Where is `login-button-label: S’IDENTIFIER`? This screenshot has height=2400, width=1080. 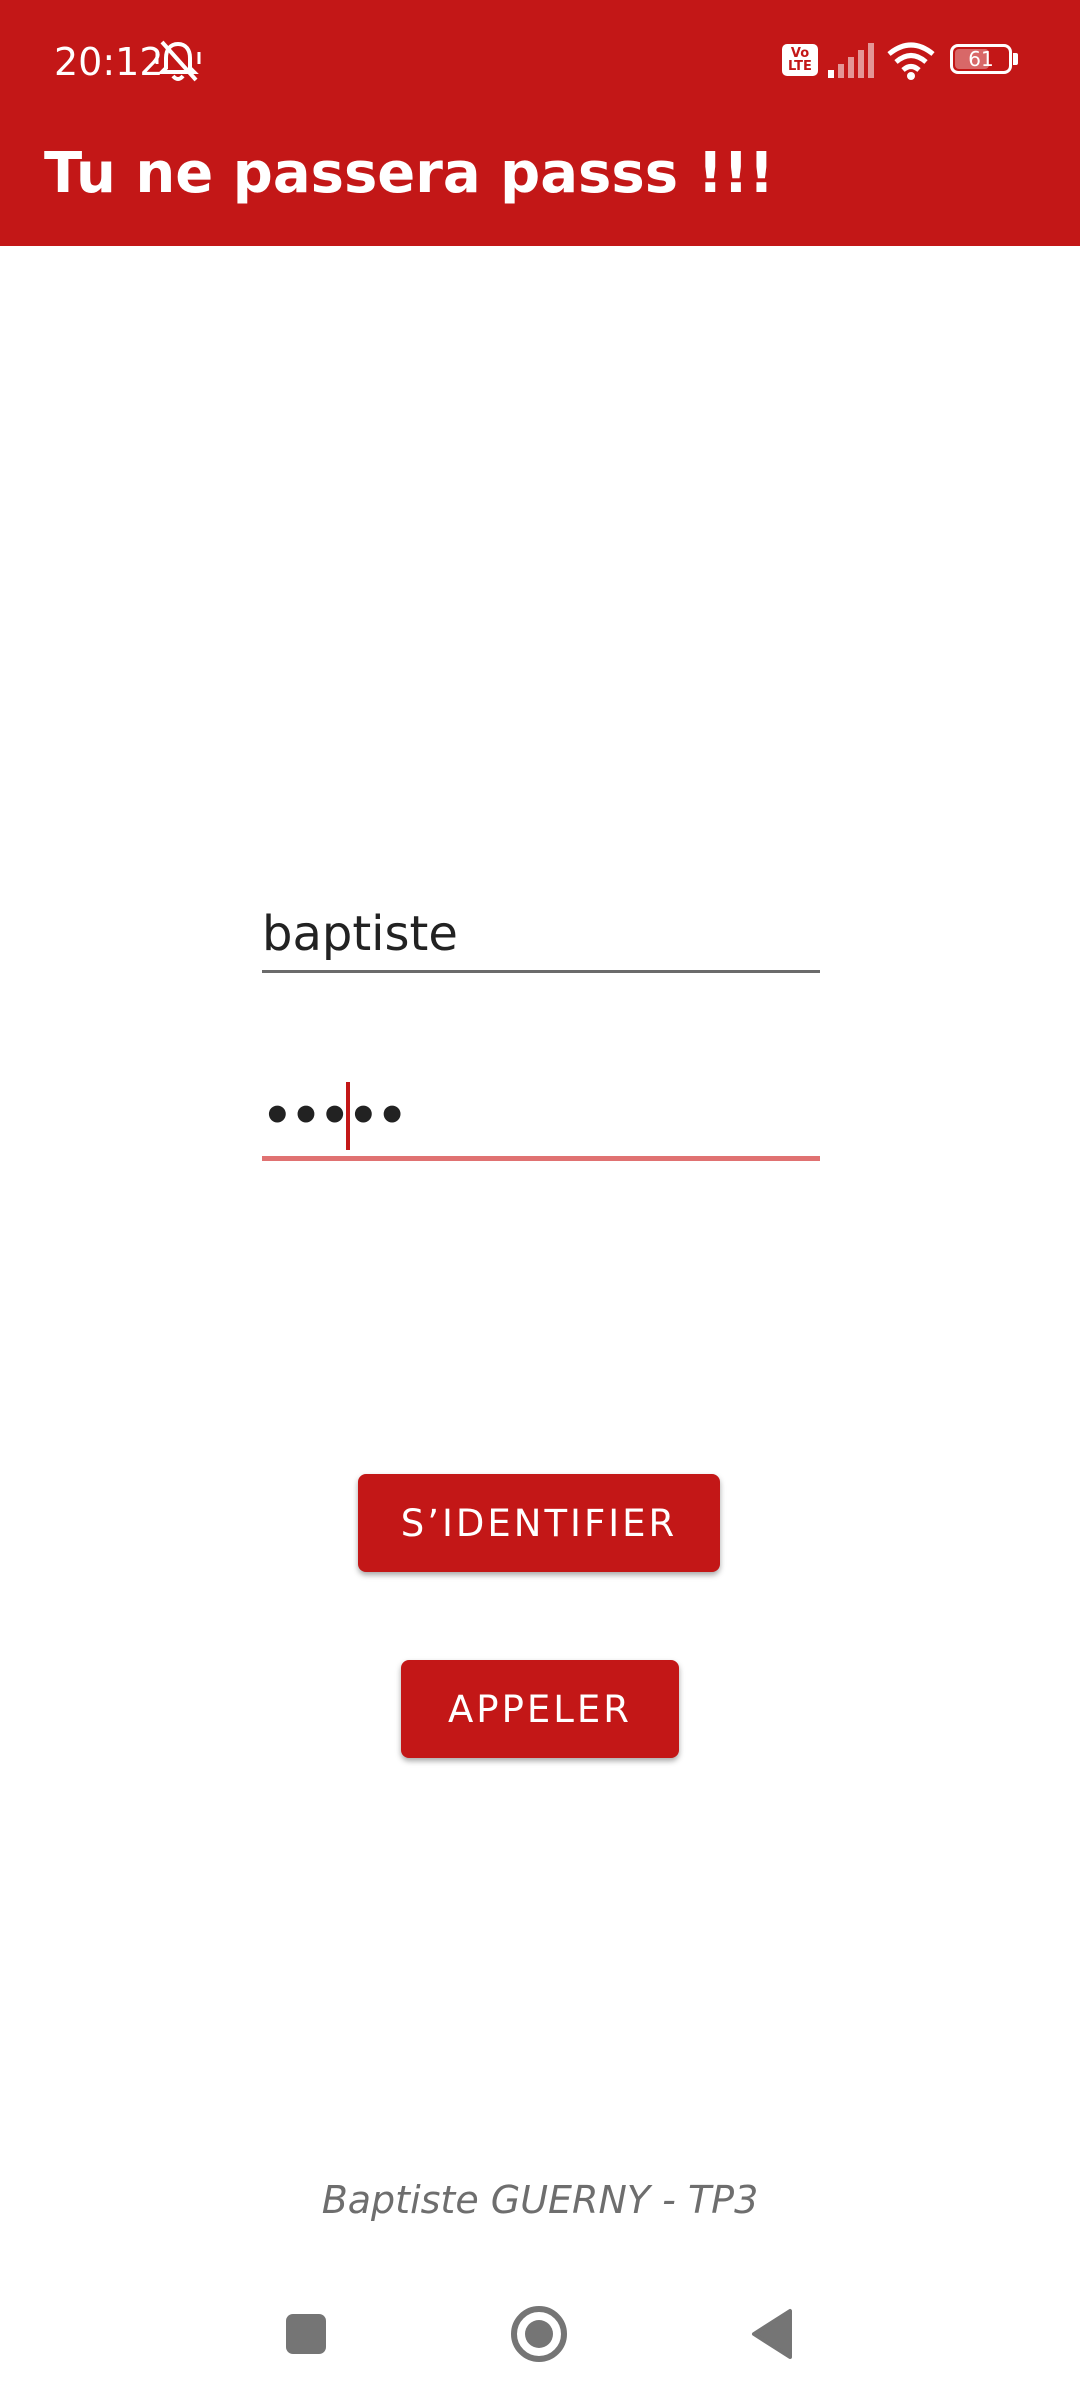
login-button-label: S’IDENTIFIER is located at coordinates (539, 1523).